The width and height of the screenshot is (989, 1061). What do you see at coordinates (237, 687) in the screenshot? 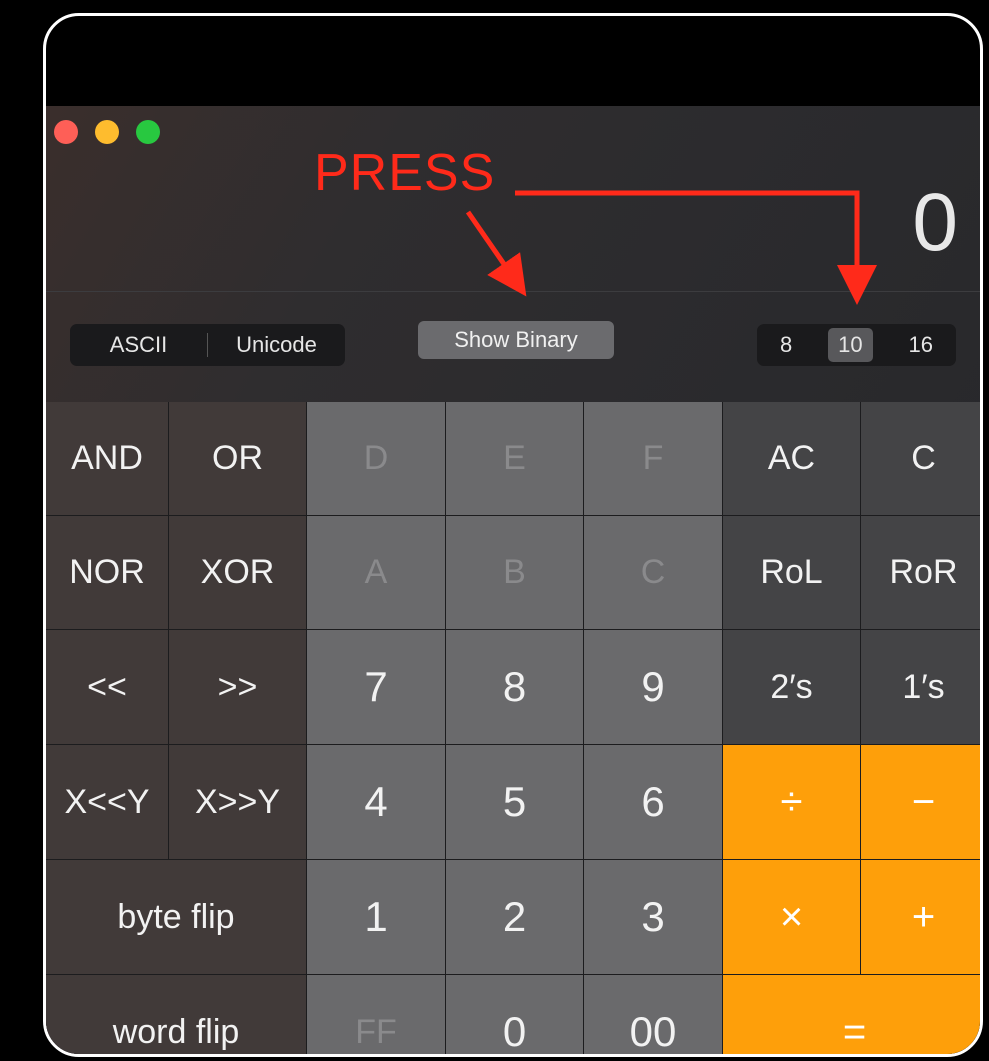
I see `shift-right-key: >>` at bounding box center [237, 687].